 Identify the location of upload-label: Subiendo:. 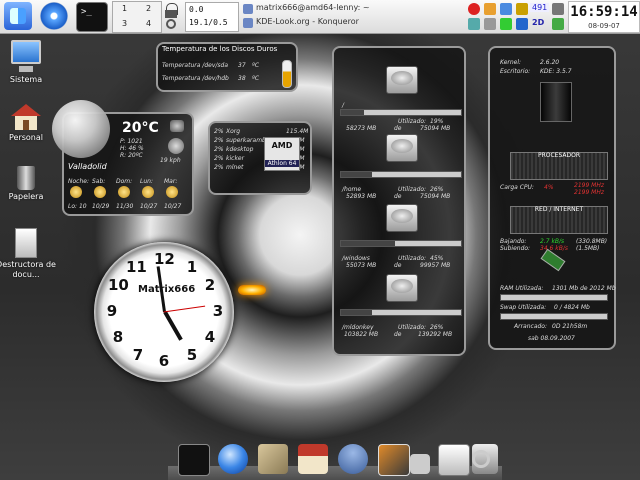
(515, 248).